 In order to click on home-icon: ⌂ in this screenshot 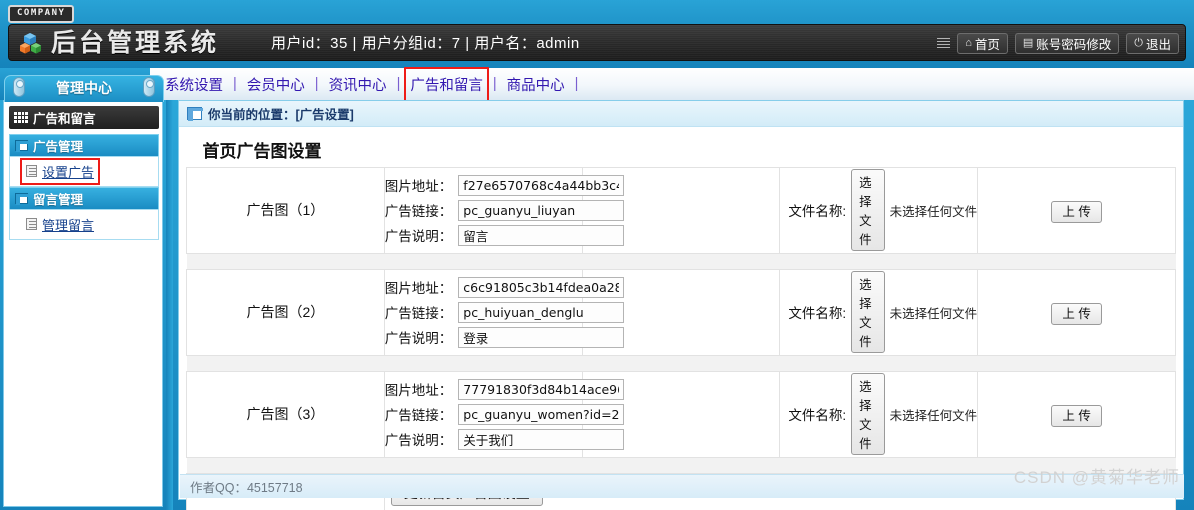, I will do `click(968, 43)`.